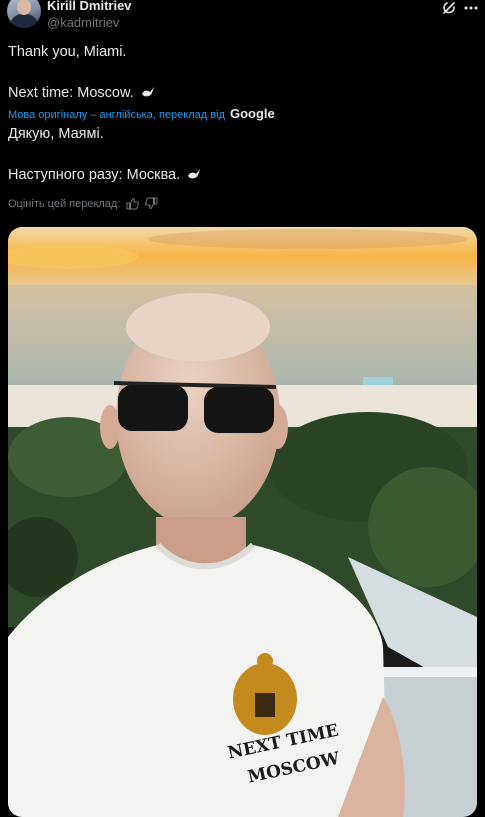 The width and height of the screenshot is (485, 817). I want to click on author-name: Kirill Dmitriev, so click(89, 6).